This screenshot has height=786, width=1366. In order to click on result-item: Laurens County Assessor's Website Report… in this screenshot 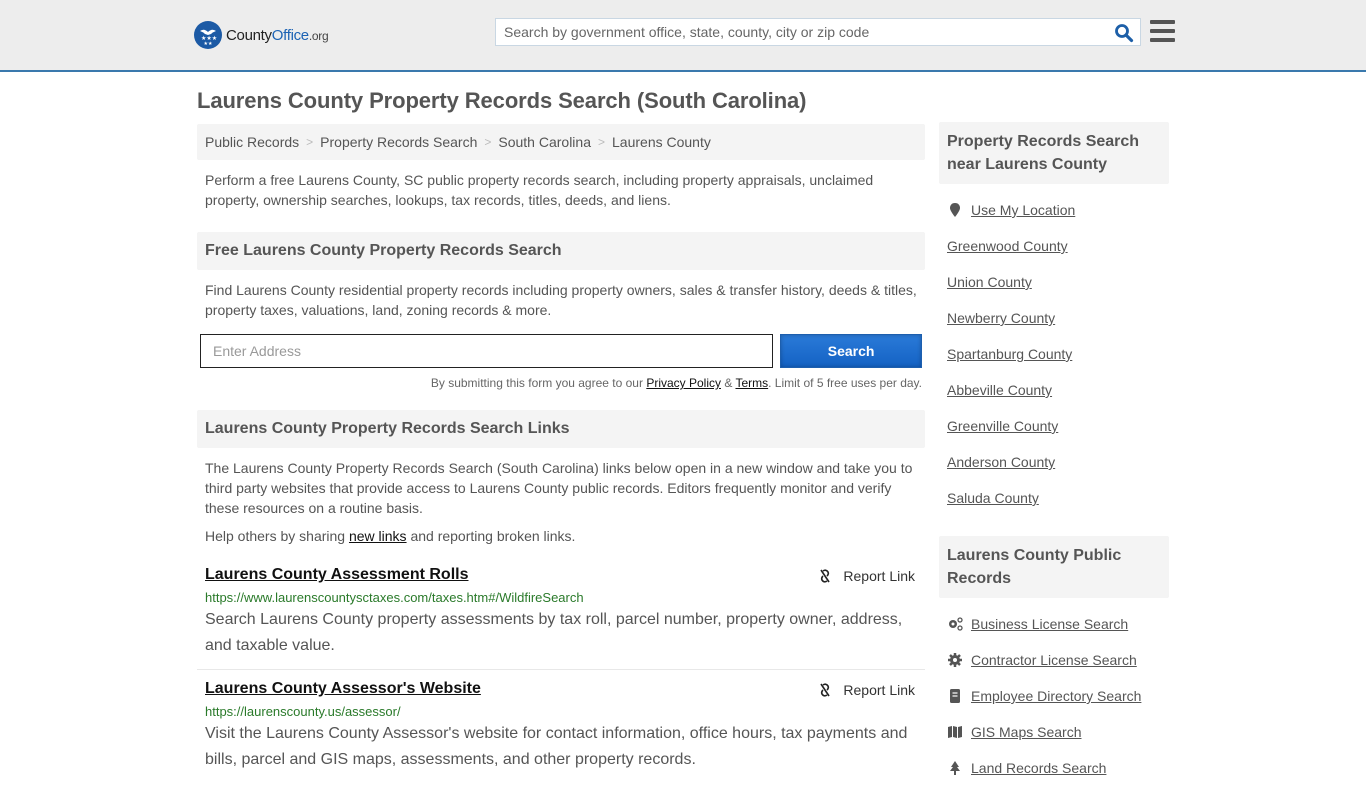, I will do `click(561, 721)`.